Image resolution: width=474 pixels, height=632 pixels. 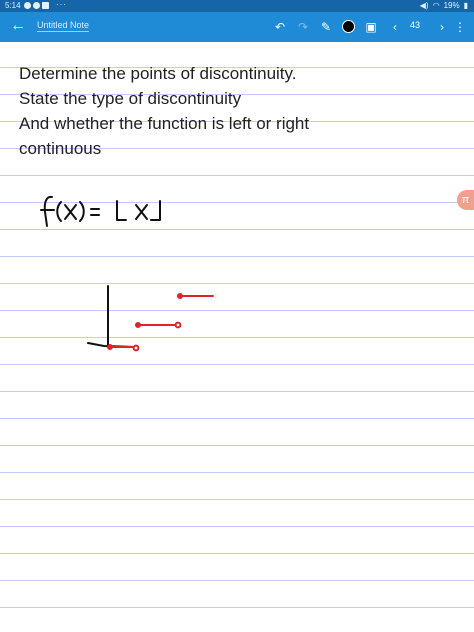 What do you see at coordinates (111, 316) in the screenshot?
I see `sketch-axes` at bounding box center [111, 316].